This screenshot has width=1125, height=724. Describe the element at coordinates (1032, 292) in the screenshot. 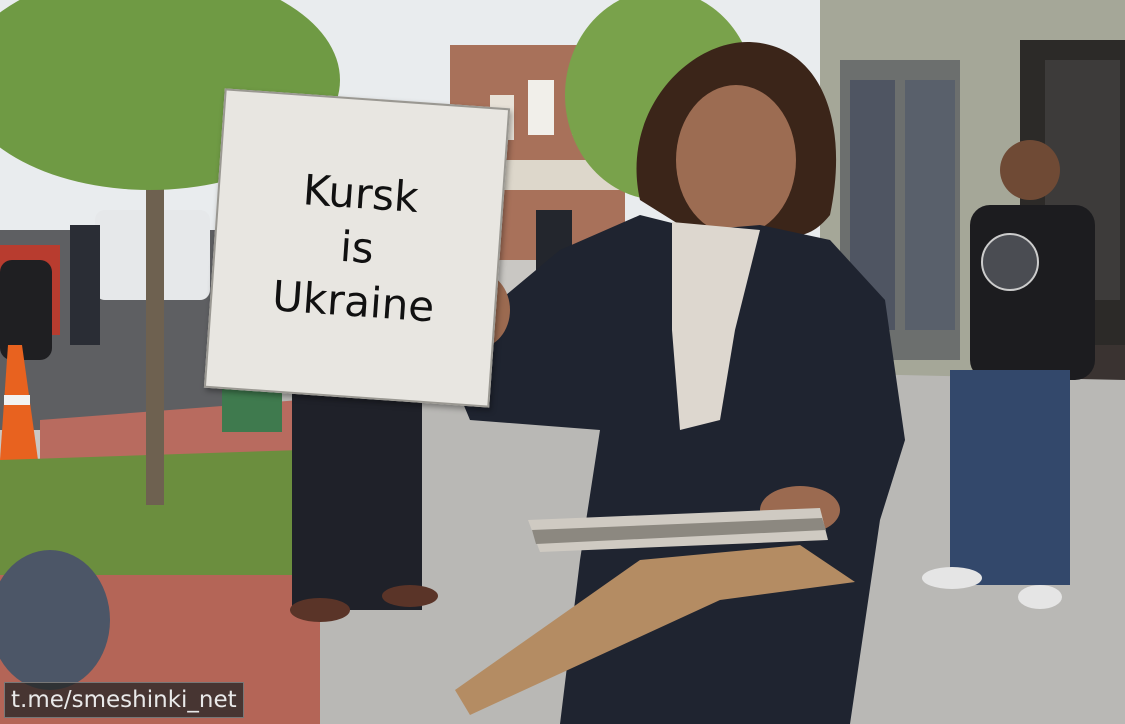

I see `person-right-torso` at that location.